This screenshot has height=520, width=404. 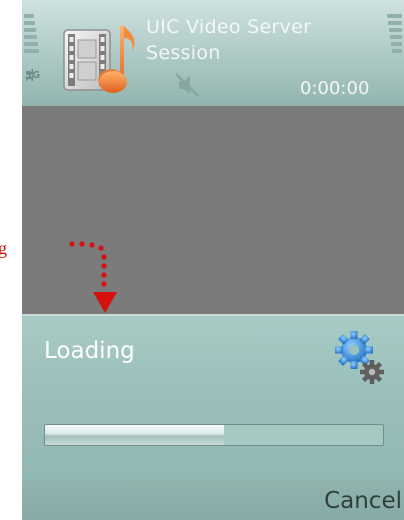 What do you see at coordinates (363, 501) in the screenshot?
I see `cancel-button: Cancel` at bounding box center [363, 501].